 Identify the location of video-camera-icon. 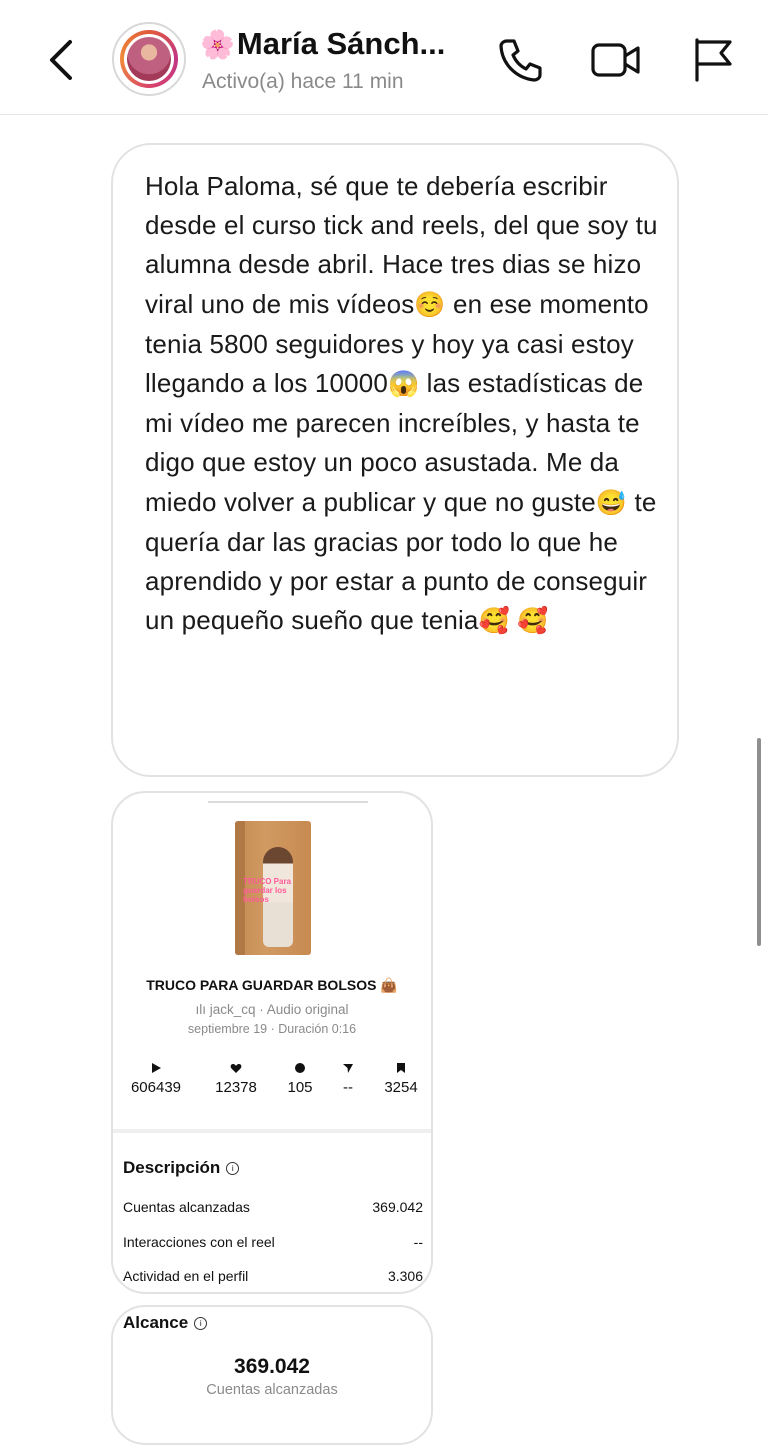
(616, 60).